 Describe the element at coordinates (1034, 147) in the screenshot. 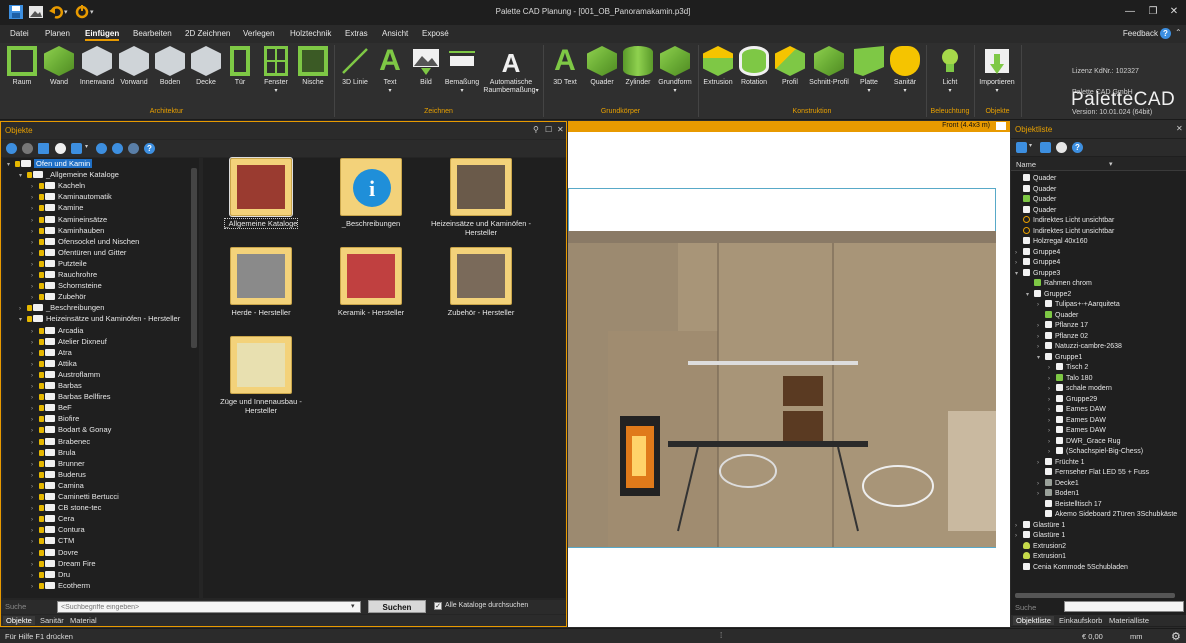

I see `view-mode-dropdown-icon: ▾` at that location.